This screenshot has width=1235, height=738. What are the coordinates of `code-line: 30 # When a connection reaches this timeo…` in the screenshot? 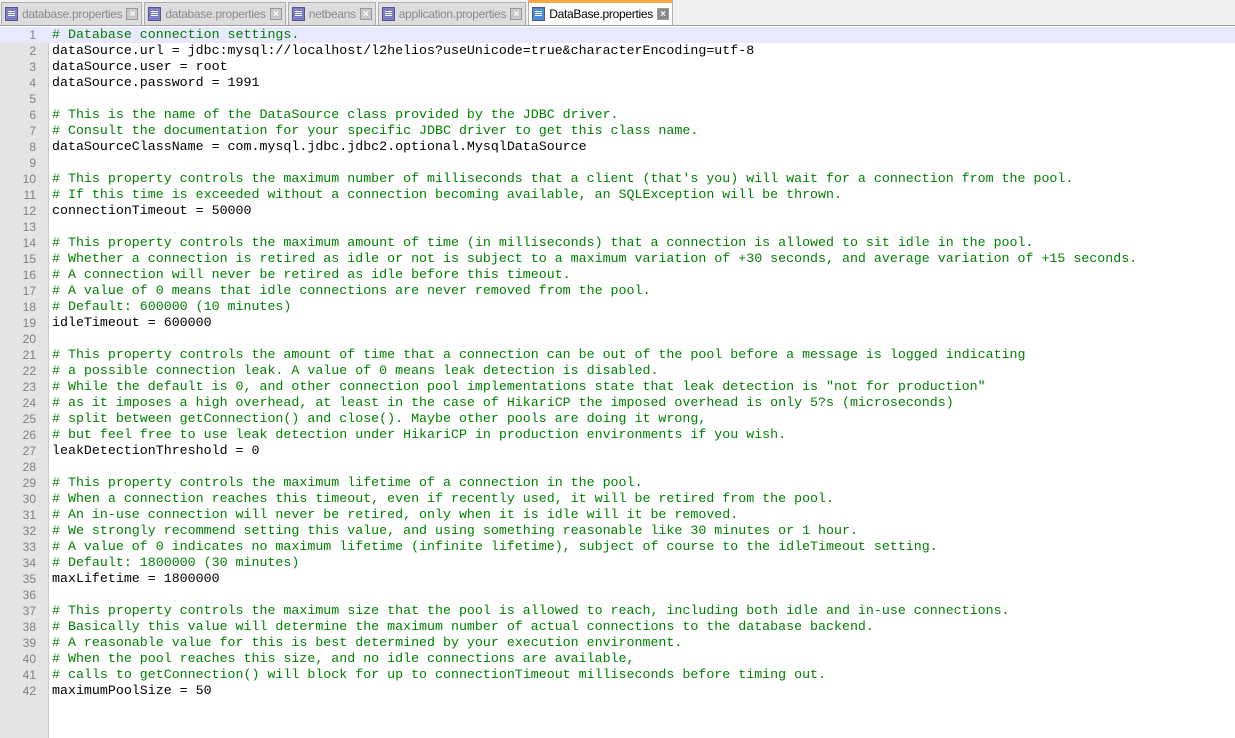 It's located at (617, 499).